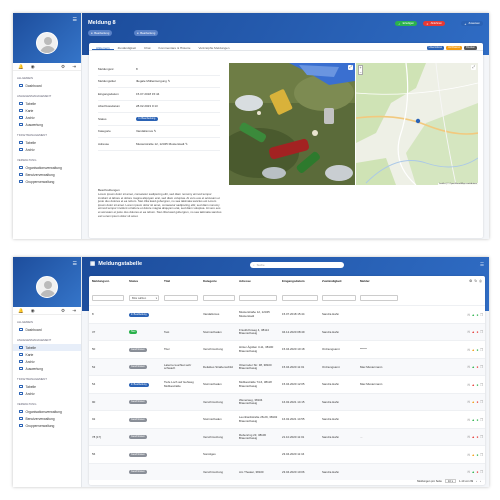  I want to click on column-header: Zuständigkeit, so click(332, 282).